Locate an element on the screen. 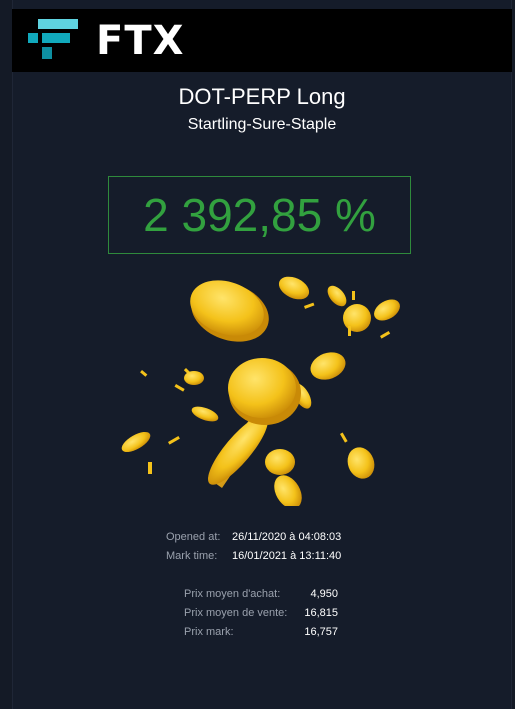 The image size is (515, 709). ftx-wordmark: FTX is located at coordinates (140, 41).